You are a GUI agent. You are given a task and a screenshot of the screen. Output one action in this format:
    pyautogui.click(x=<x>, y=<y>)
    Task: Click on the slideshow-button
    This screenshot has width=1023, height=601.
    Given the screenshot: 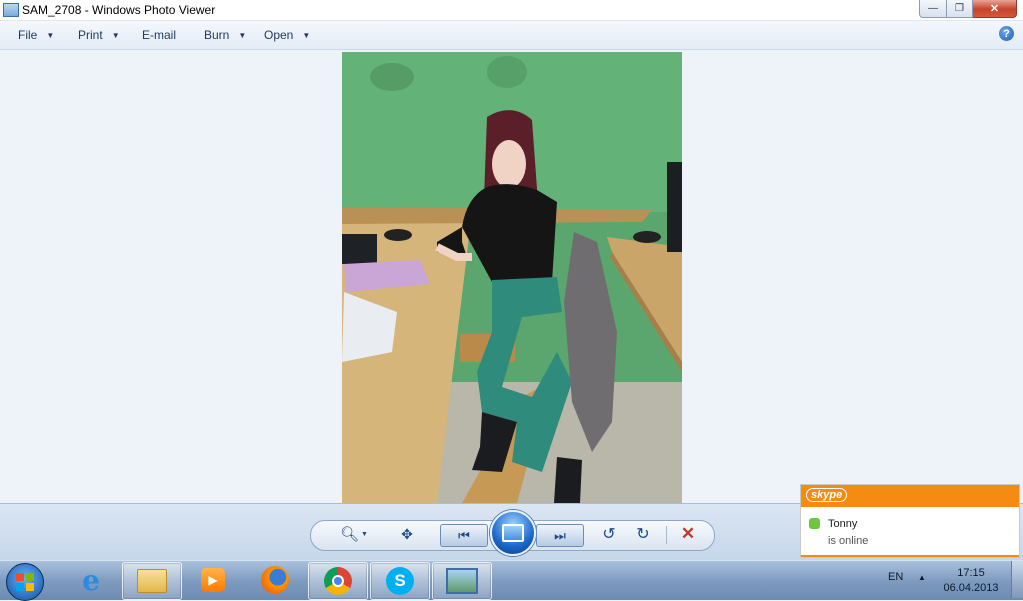 What is the action you would take?
    pyautogui.click(x=513, y=533)
    